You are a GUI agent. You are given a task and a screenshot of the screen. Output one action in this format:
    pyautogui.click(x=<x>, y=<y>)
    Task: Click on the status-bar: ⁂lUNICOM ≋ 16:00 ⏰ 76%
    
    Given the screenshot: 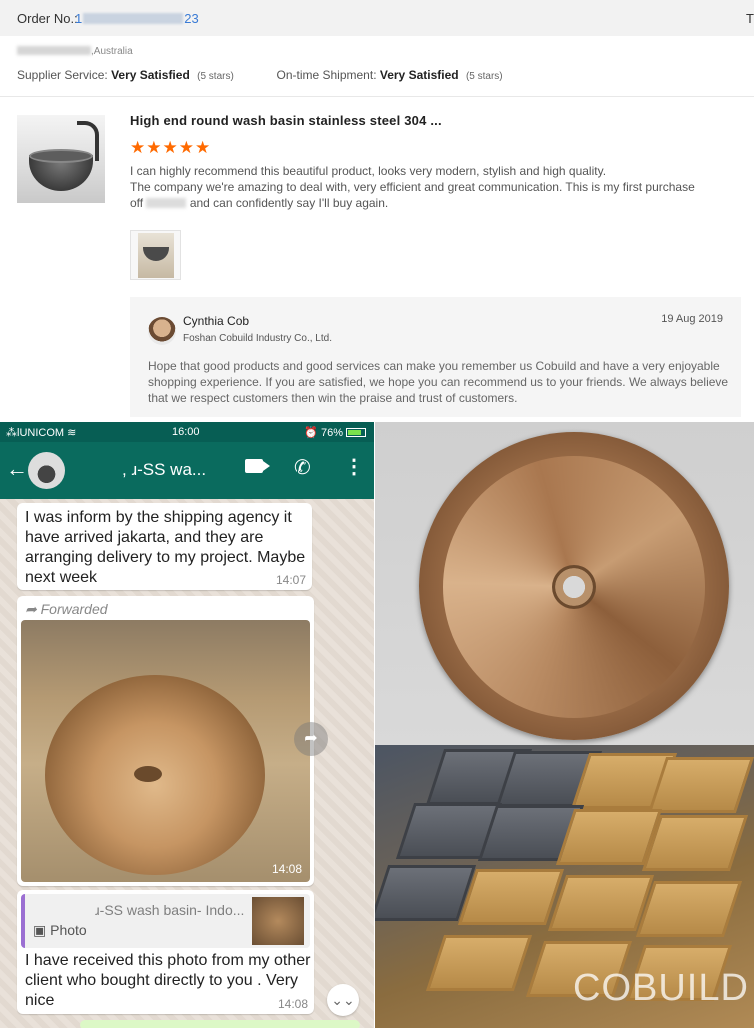 What is the action you would take?
    pyautogui.click(x=187, y=432)
    